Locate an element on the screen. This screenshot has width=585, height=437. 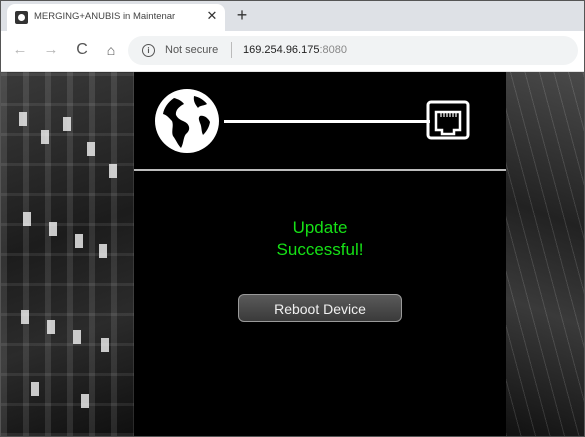
reload-button: C is located at coordinates (82, 50).